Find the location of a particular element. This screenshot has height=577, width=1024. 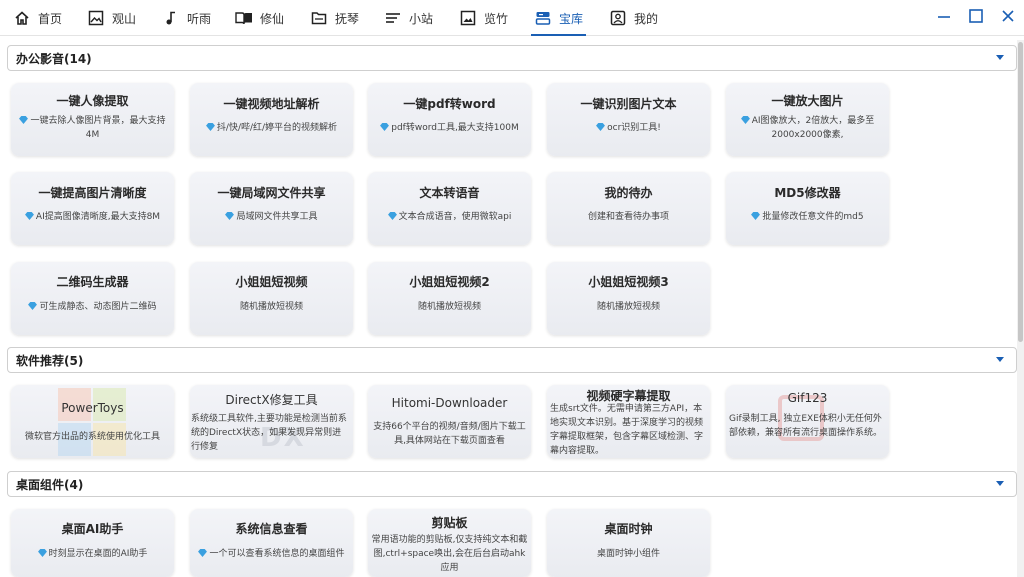

nav-label: 观山 is located at coordinates (124, 18).